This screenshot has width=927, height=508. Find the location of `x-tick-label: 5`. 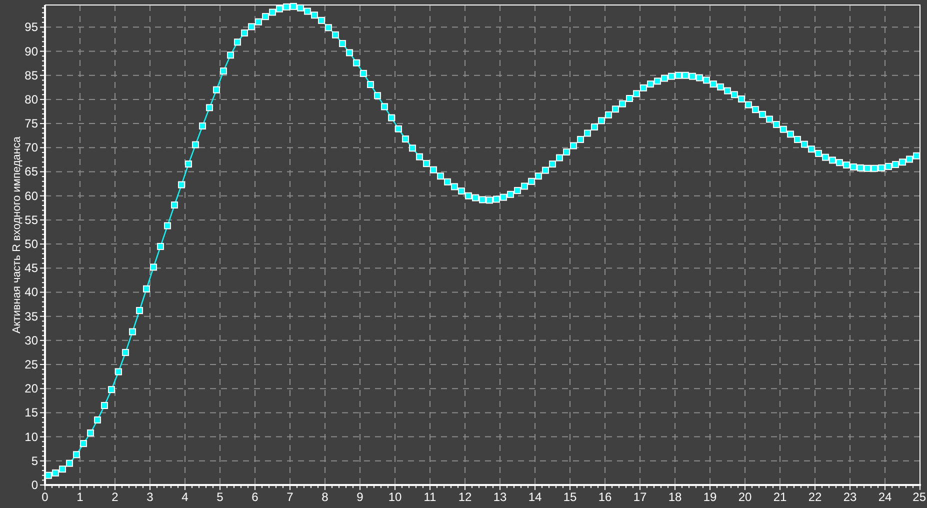

x-tick-label: 5 is located at coordinates (220, 497).